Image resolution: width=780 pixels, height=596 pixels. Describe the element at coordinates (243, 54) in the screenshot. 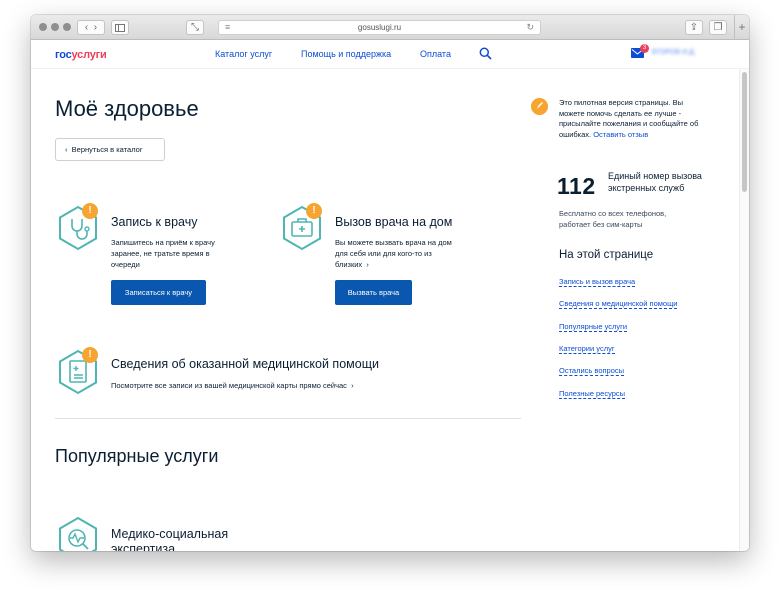

I see `nav-catalog: Каталог услуг` at that location.